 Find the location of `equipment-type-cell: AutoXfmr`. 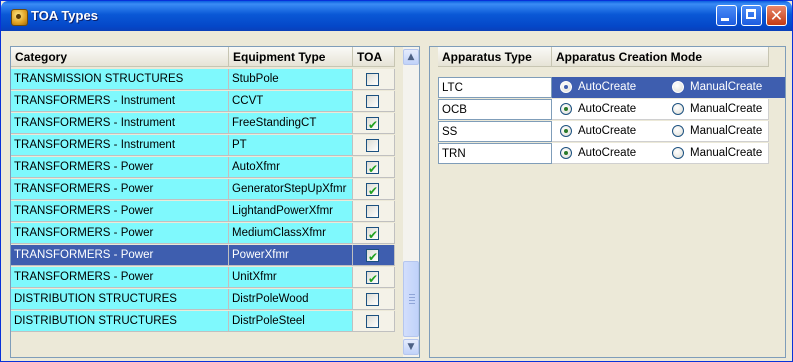

equipment-type-cell: AutoXfmr is located at coordinates (291, 167).